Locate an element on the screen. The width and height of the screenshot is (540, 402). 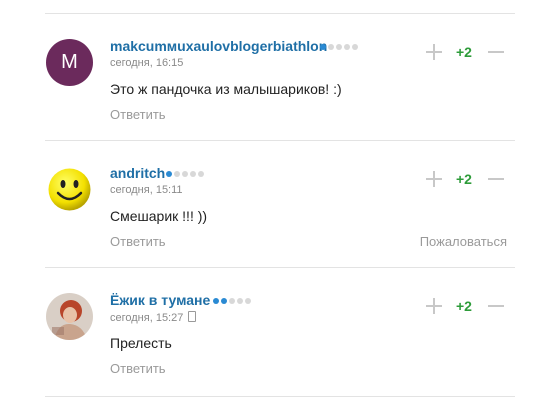
comment-text: Прелесть is located at coordinates (141, 343).